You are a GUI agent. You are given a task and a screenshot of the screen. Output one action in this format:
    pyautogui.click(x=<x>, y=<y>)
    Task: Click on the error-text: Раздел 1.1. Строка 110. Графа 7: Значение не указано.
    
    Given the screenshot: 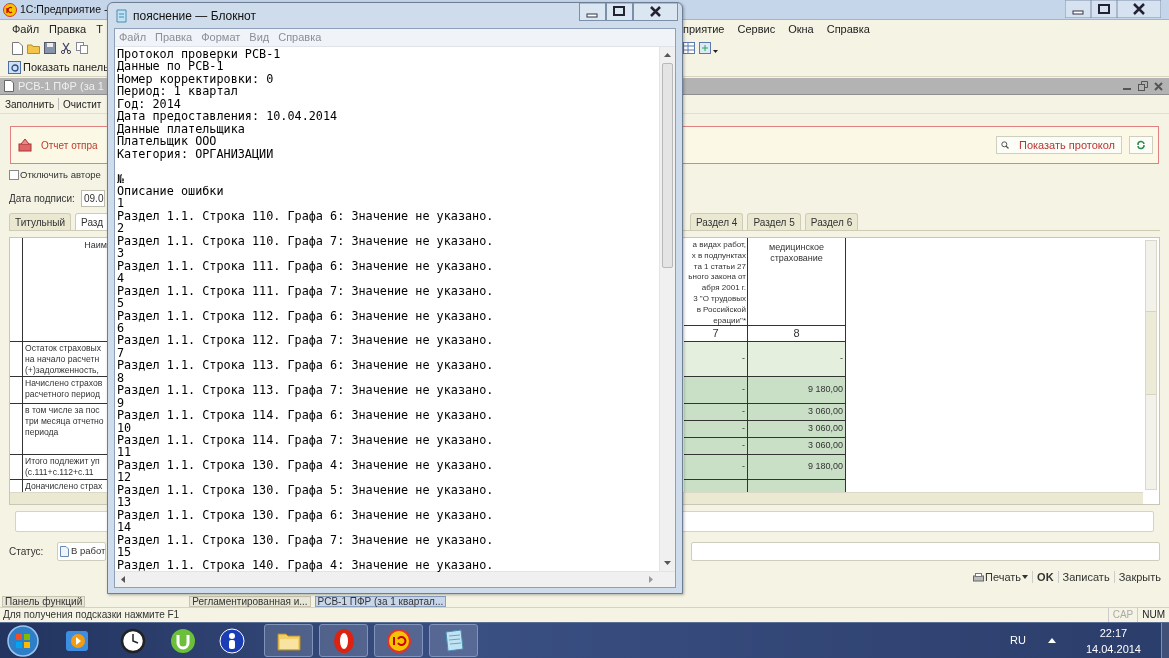 What is the action you would take?
    pyautogui.click(x=305, y=241)
    